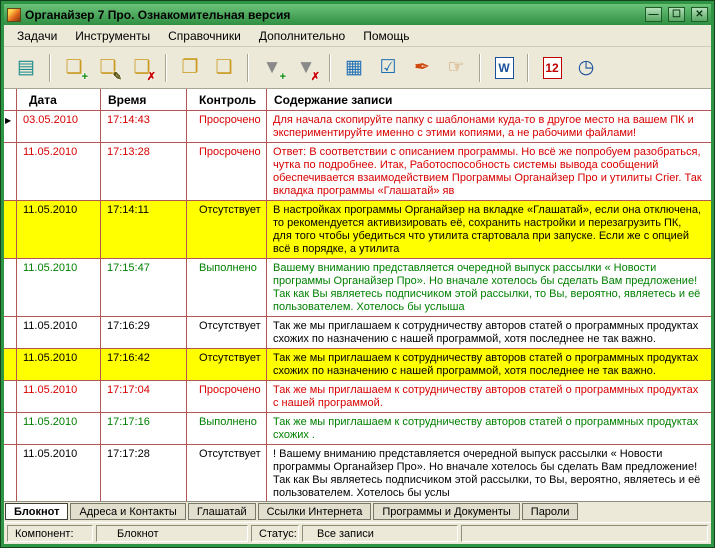 This screenshot has width=715, height=548. I want to click on menu-help: Помощь, so click(386, 36).